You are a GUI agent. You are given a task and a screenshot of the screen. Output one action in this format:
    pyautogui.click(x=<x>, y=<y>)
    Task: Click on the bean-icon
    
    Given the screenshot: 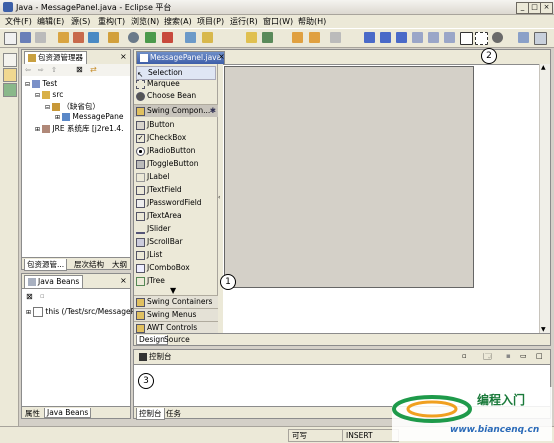 What is the action you would take?
    pyautogui.click(x=497, y=37)
    